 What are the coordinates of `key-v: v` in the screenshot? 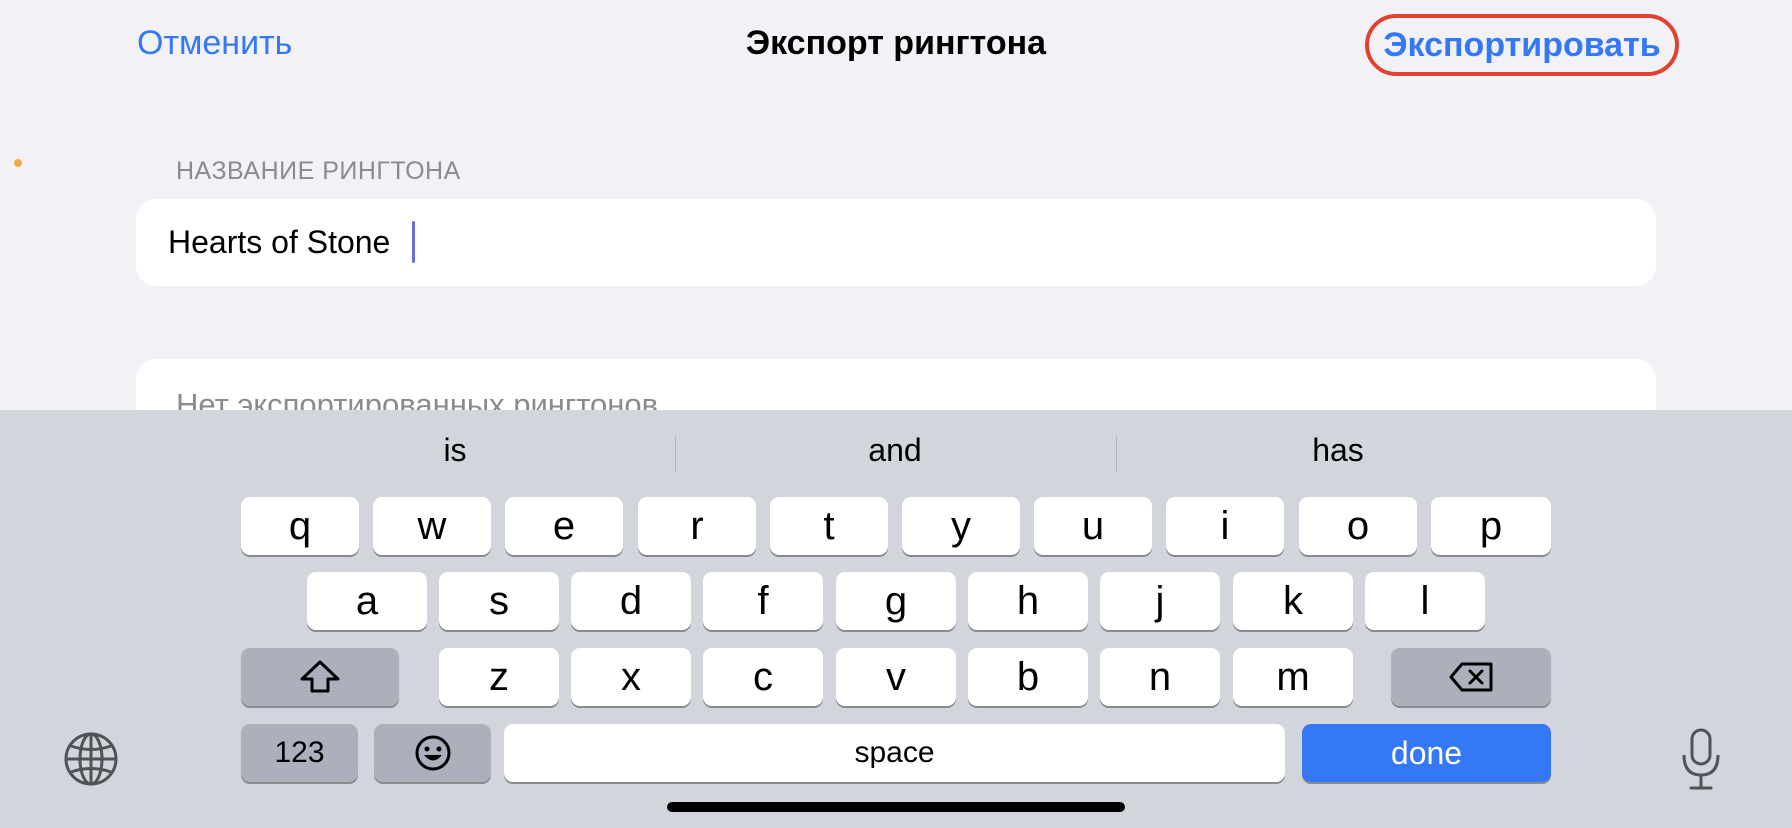 It's located at (896, 677).